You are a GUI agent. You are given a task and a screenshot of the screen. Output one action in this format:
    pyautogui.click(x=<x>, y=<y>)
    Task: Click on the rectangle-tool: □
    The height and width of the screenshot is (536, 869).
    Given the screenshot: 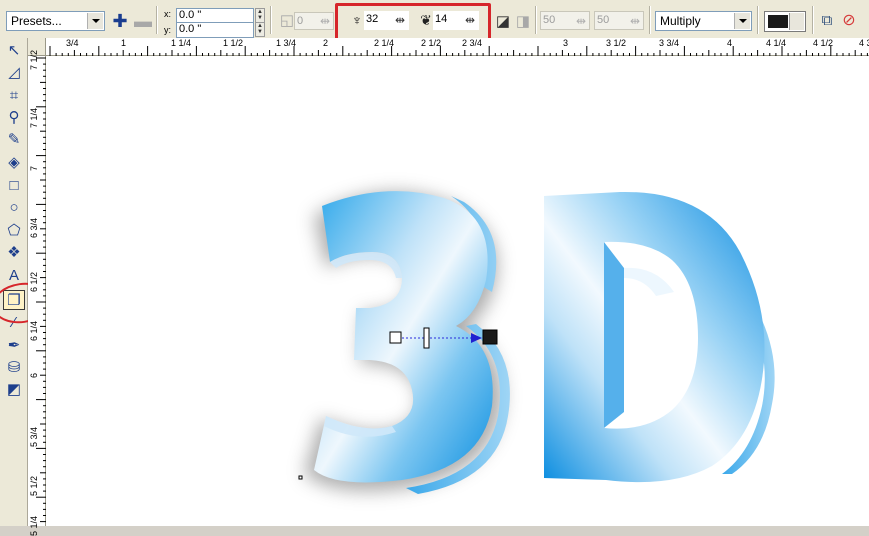 What is the action you would take?
    pyautogui.click(x=14, y=186)
    